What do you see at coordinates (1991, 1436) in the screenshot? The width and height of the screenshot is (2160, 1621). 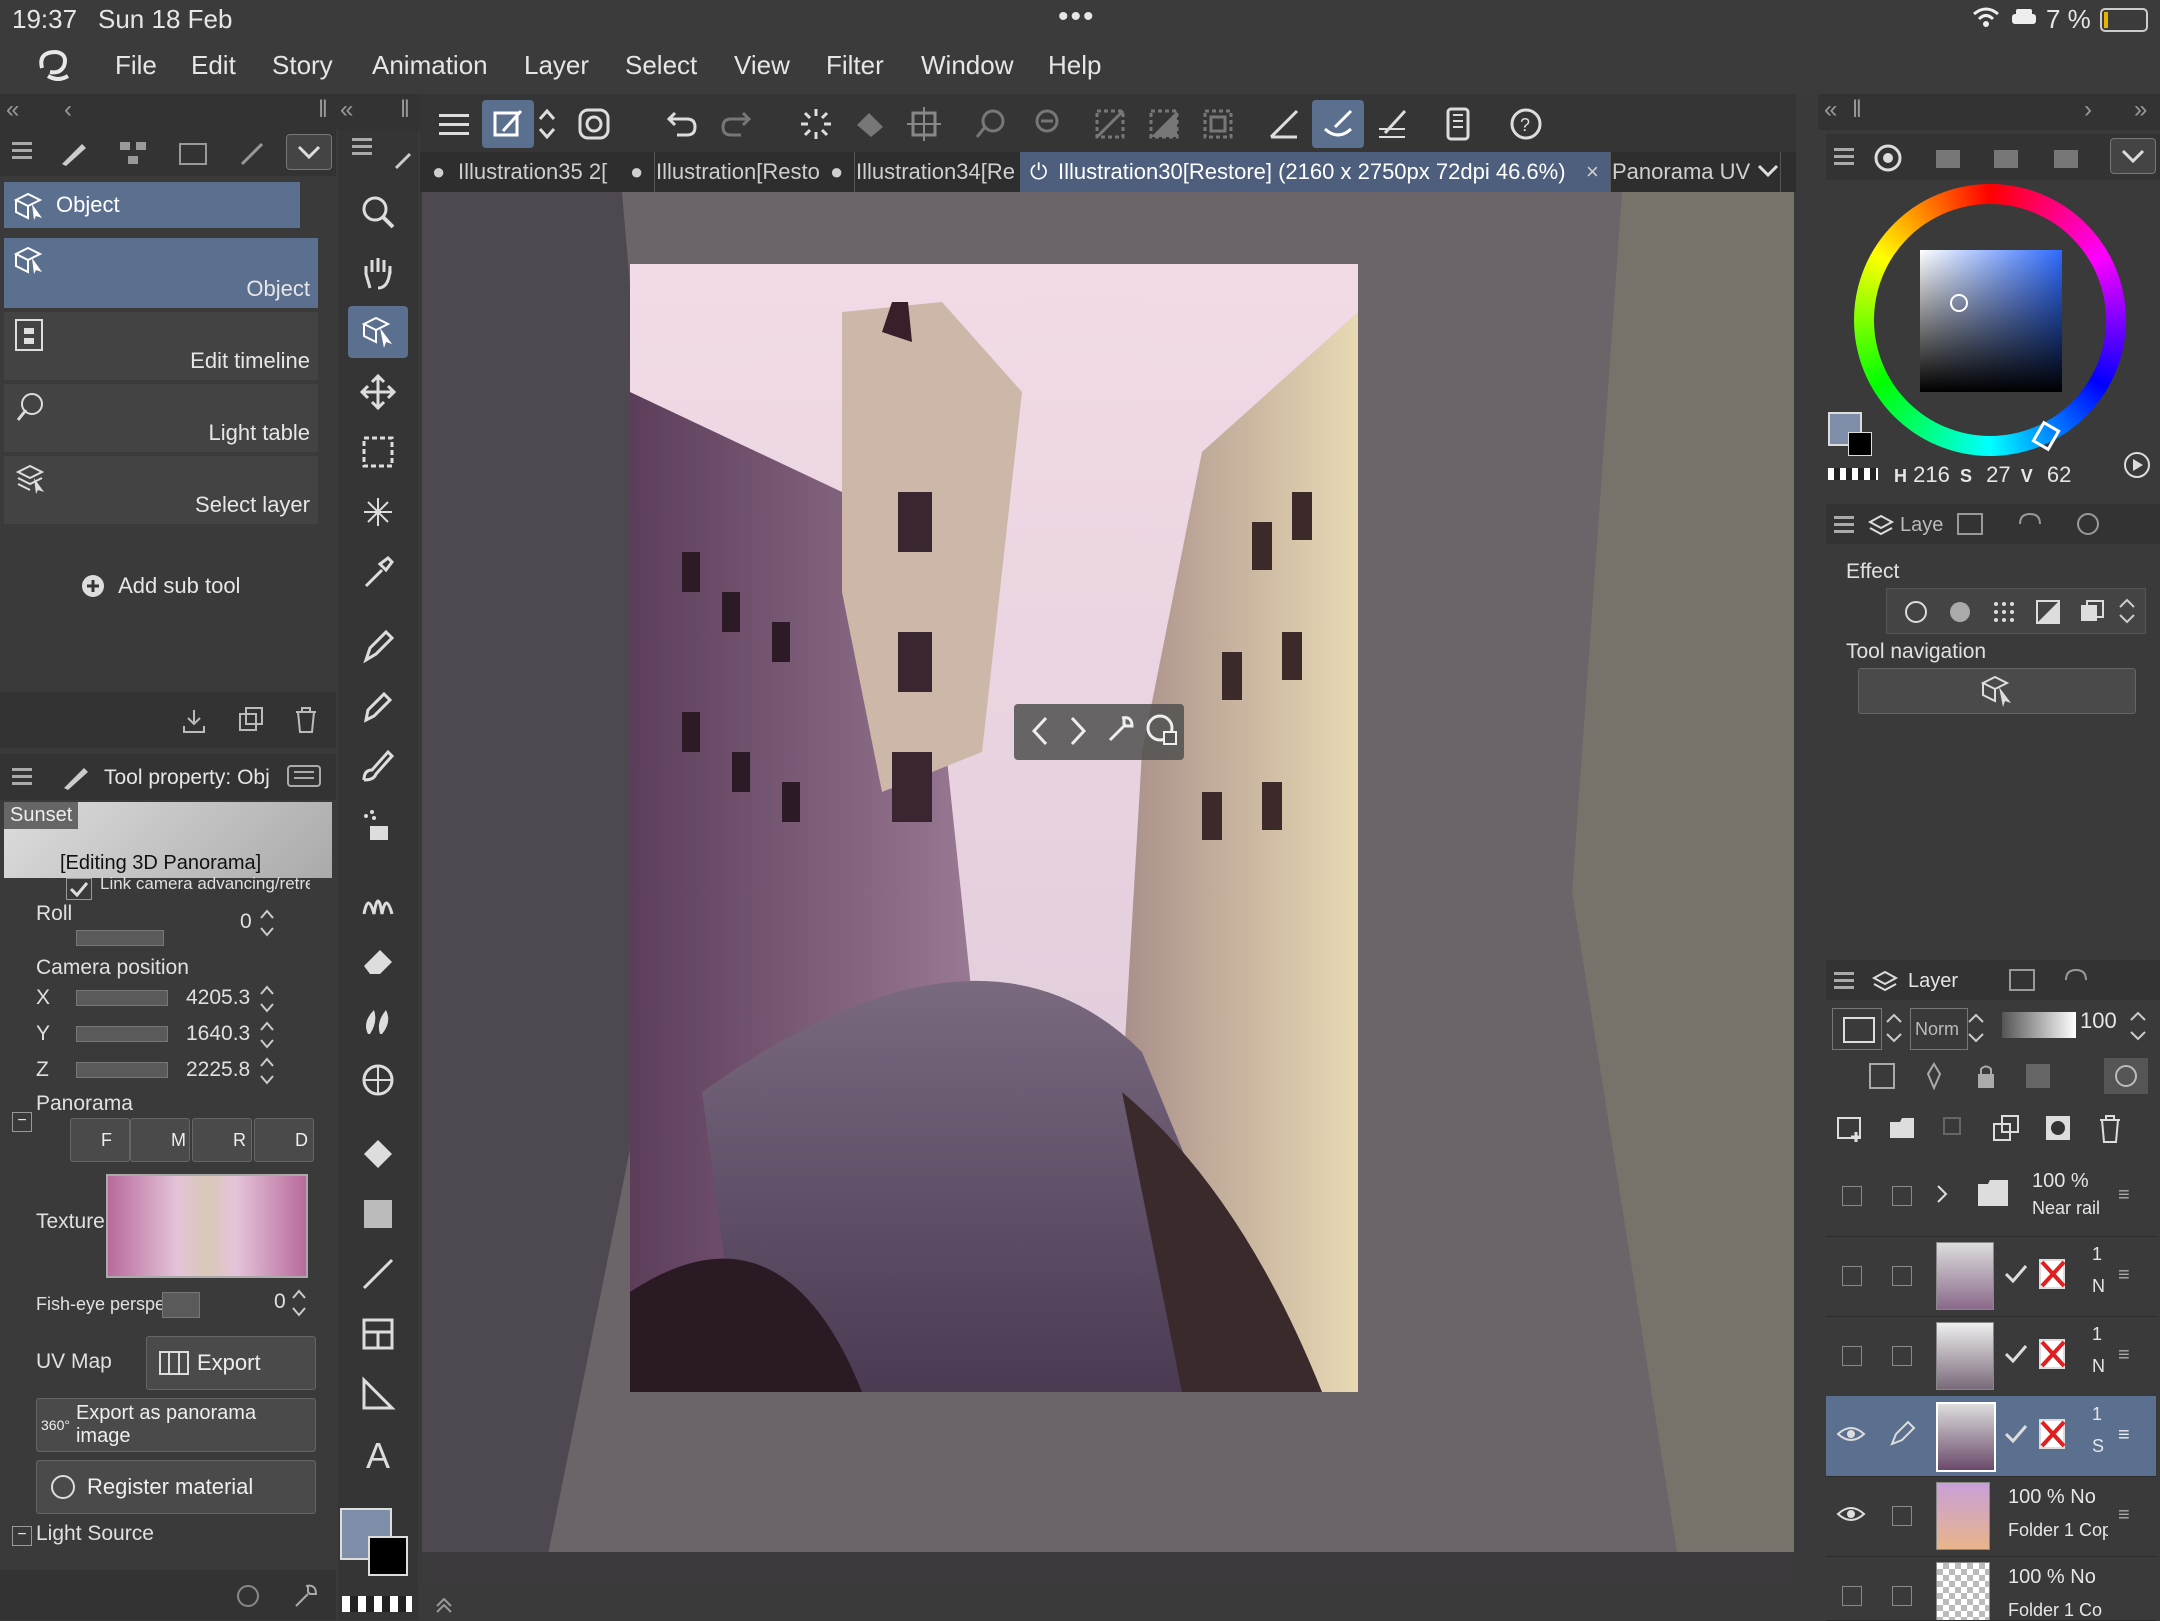 I see `layer-row-3d-selected: 1 S ≡` at bounding box center [1991, 1436].